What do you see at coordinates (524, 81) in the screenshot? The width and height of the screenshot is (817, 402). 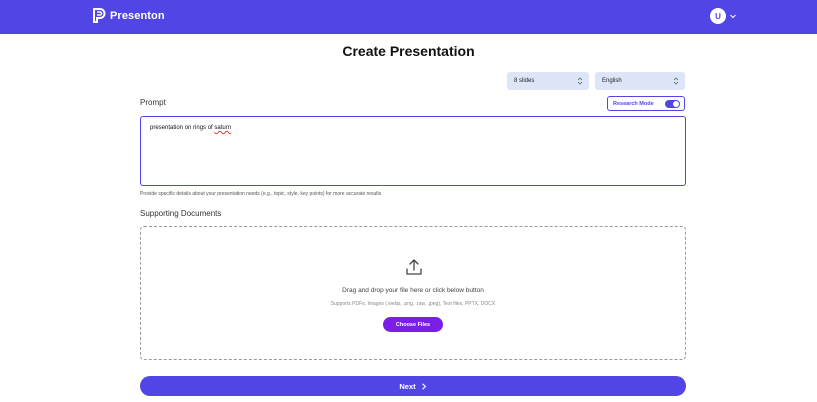 I see `slides-count-value: 8 slides` at bounding box center [524, 81].